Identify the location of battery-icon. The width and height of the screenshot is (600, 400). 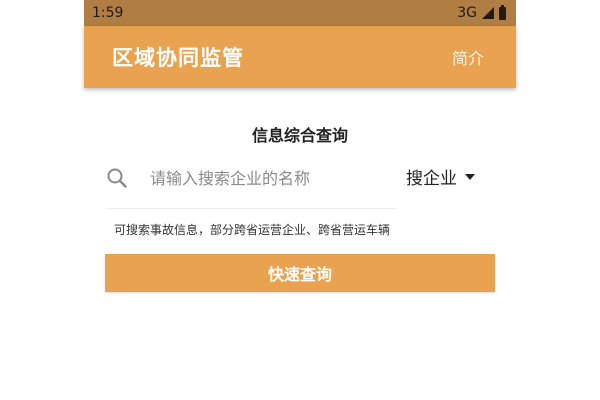
(502, 12).